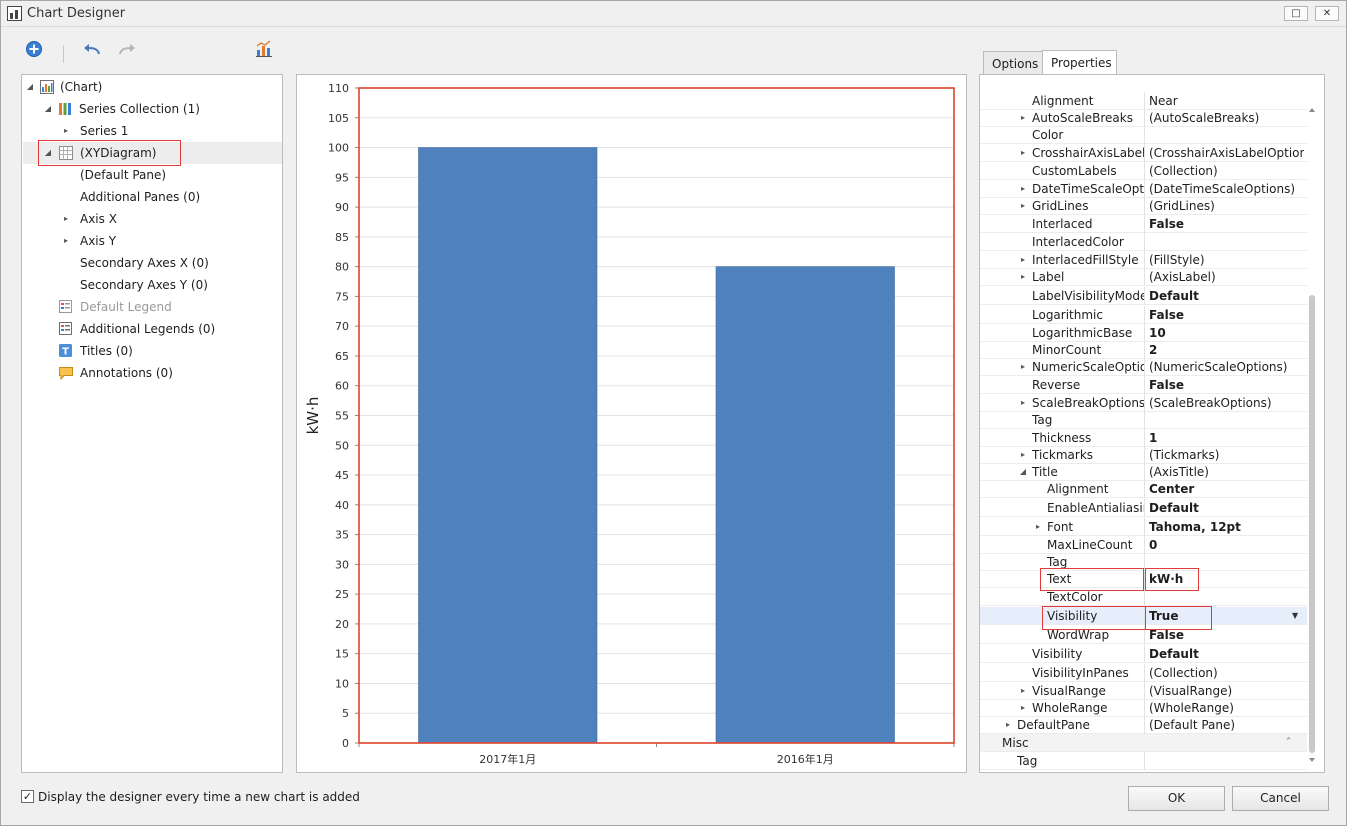 This screenshot has width=1347, height=826. I want to click on property-value: (VisualRange), so click(1226, 691).